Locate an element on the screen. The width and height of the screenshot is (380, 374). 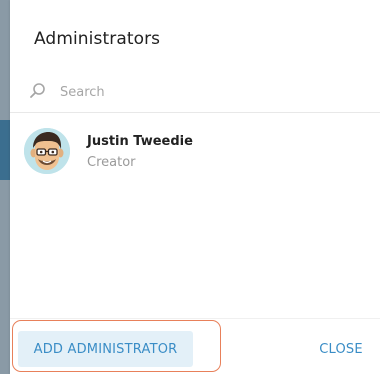
admin-name: Justin Tweedie is located at coordinates (140, 141).